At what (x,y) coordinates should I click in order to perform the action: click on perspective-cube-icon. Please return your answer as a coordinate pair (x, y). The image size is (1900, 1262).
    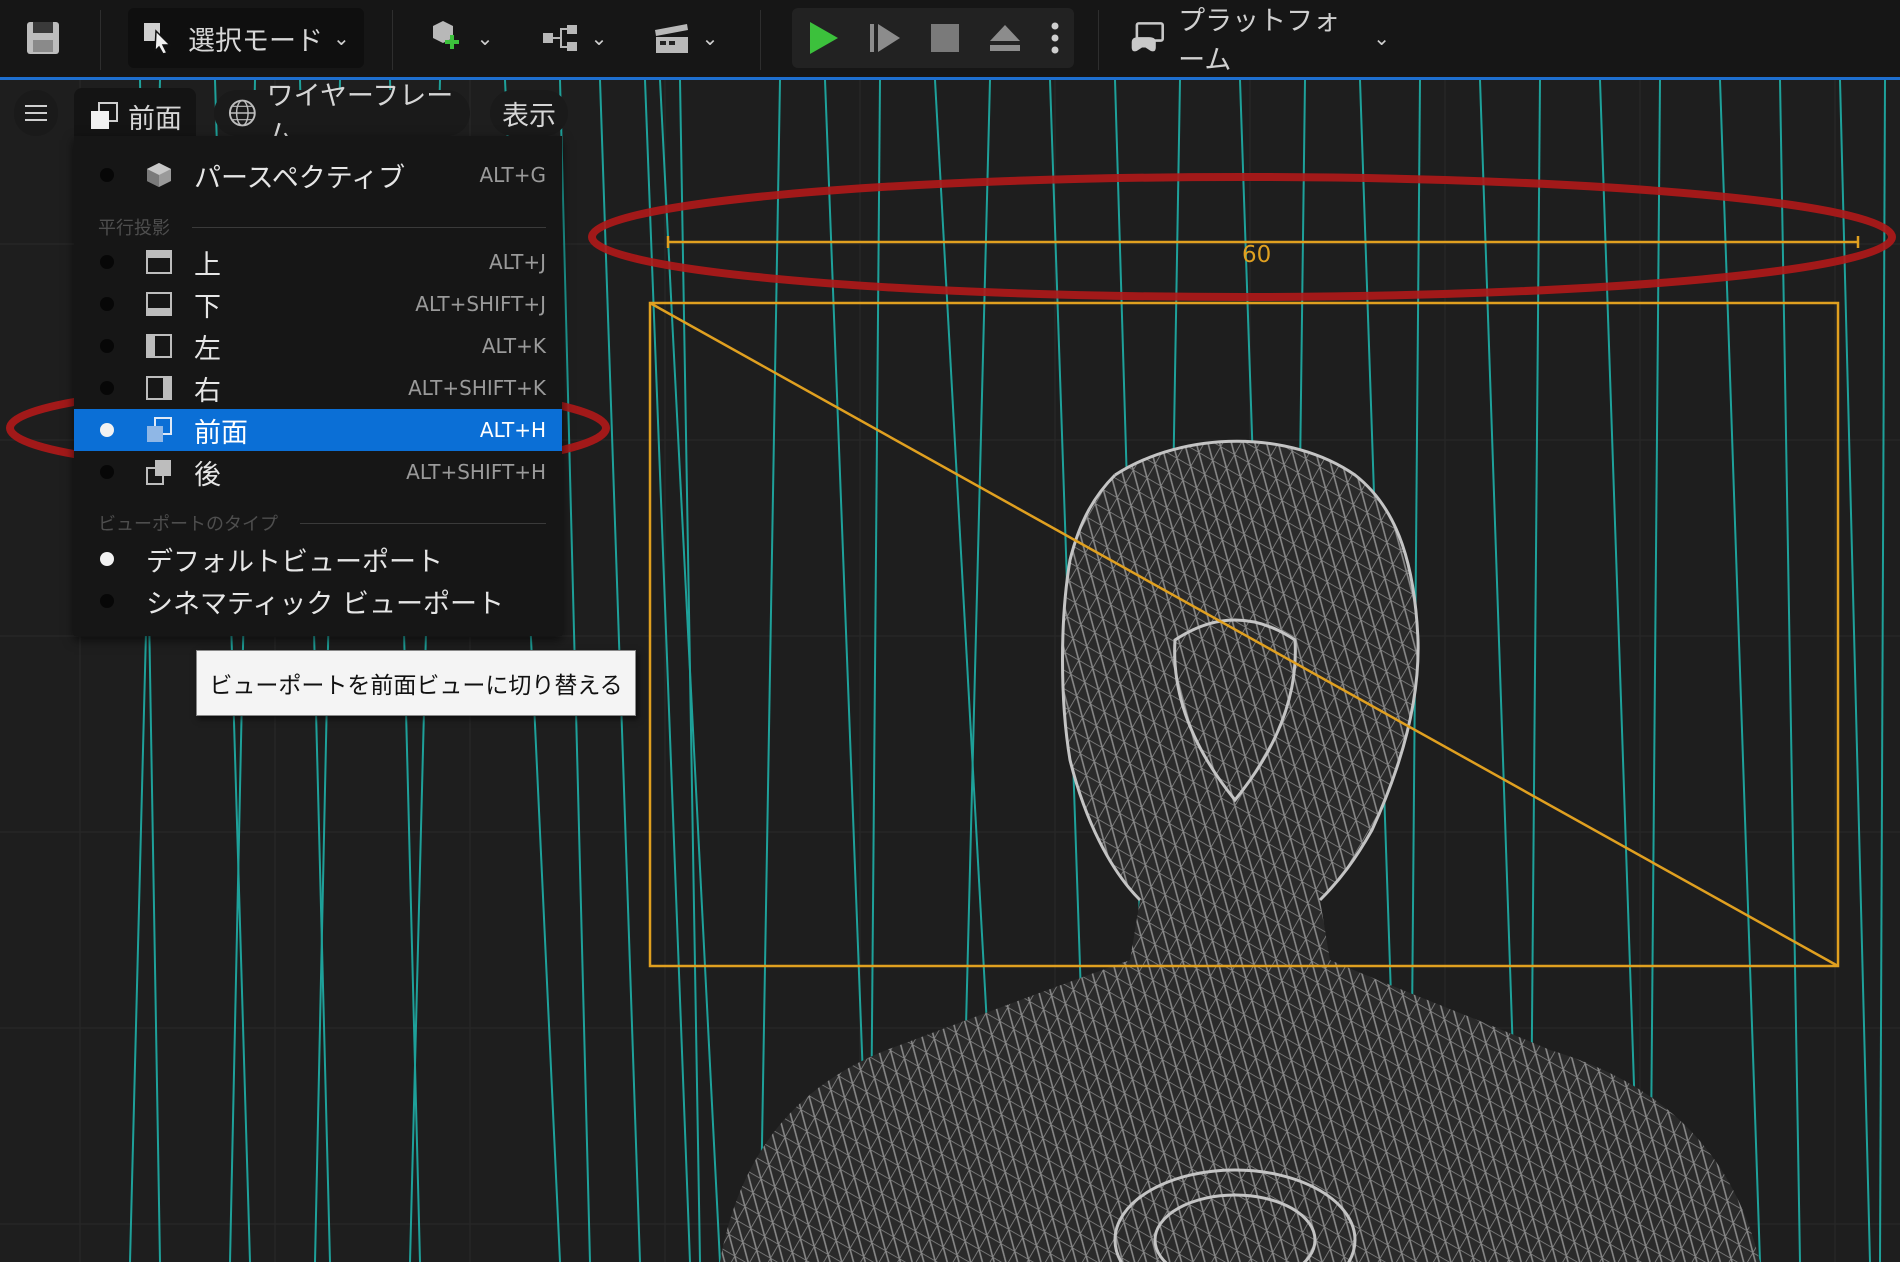
    Looking at the image, I should click on (159, 175).